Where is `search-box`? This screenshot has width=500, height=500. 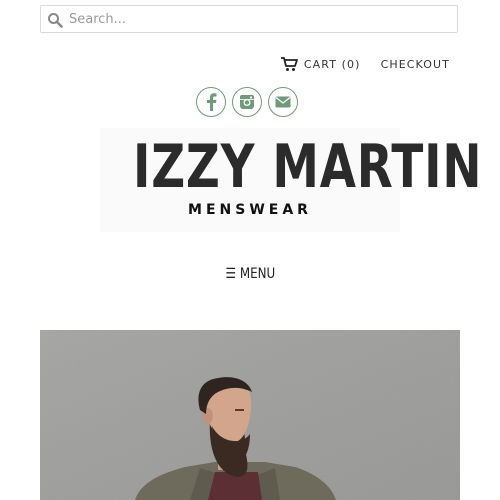 search-box is located at coordinates (249, 19).